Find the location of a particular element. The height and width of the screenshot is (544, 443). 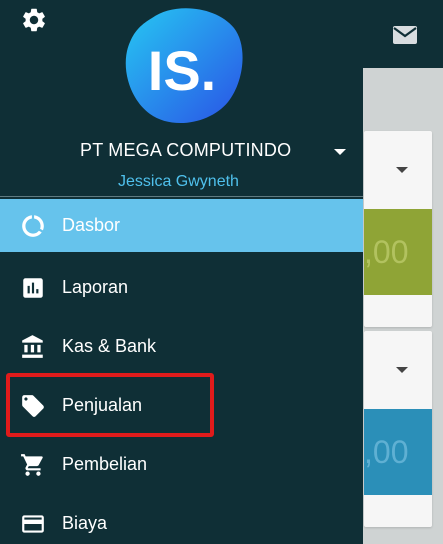

bar-chart-icon is located at coordinates (33, 287).